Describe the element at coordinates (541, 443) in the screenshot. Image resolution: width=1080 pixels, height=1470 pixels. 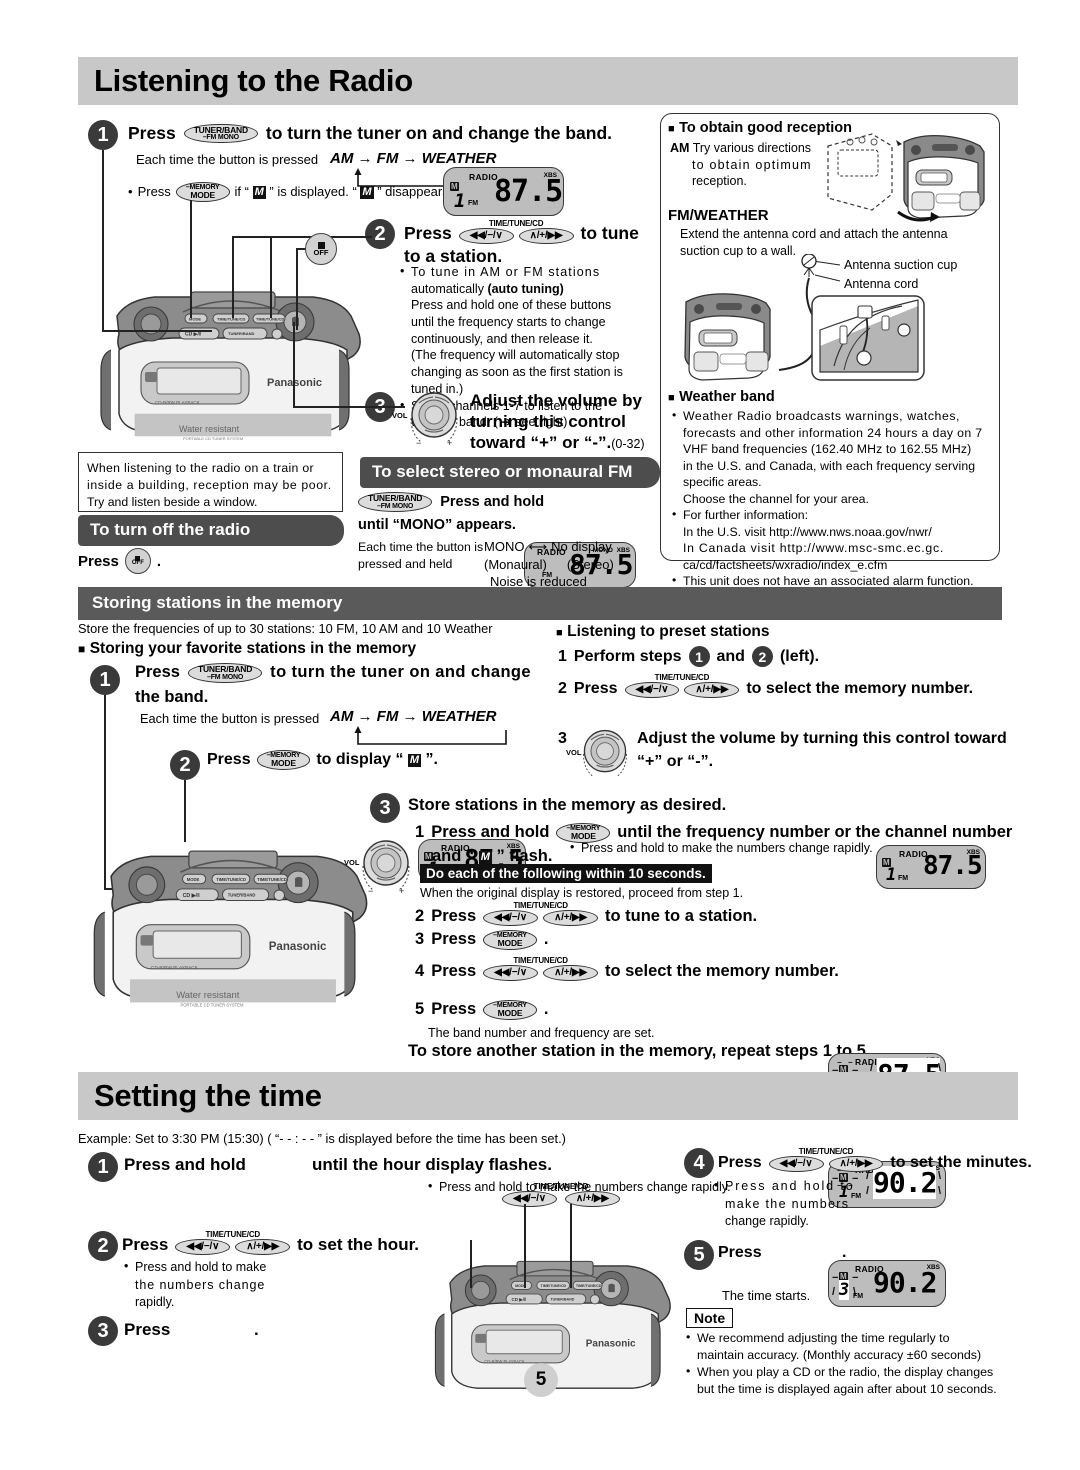
I see `s3-l3: toward “+” or “-”.` at that location.